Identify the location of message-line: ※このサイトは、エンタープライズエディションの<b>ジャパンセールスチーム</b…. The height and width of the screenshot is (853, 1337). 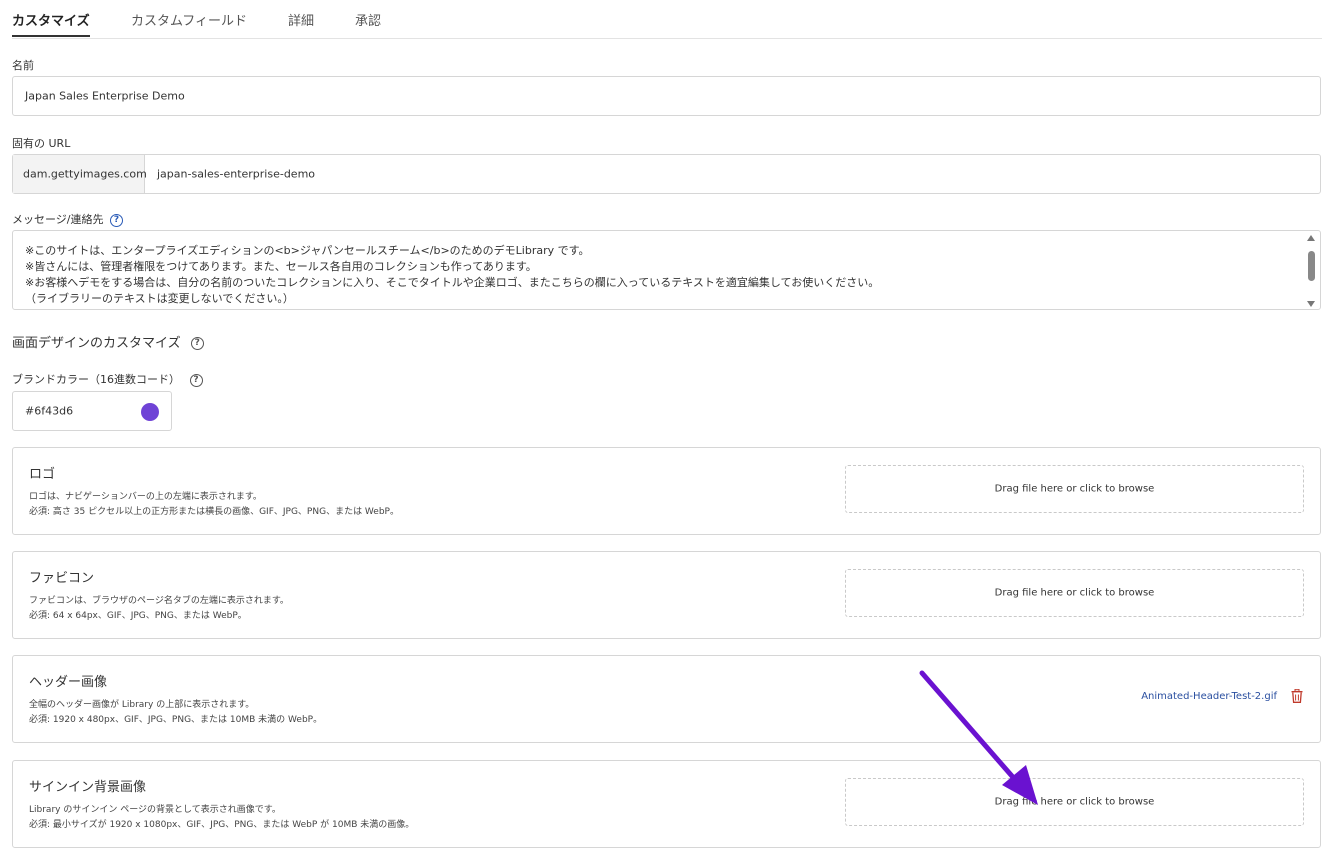
(307, 250).